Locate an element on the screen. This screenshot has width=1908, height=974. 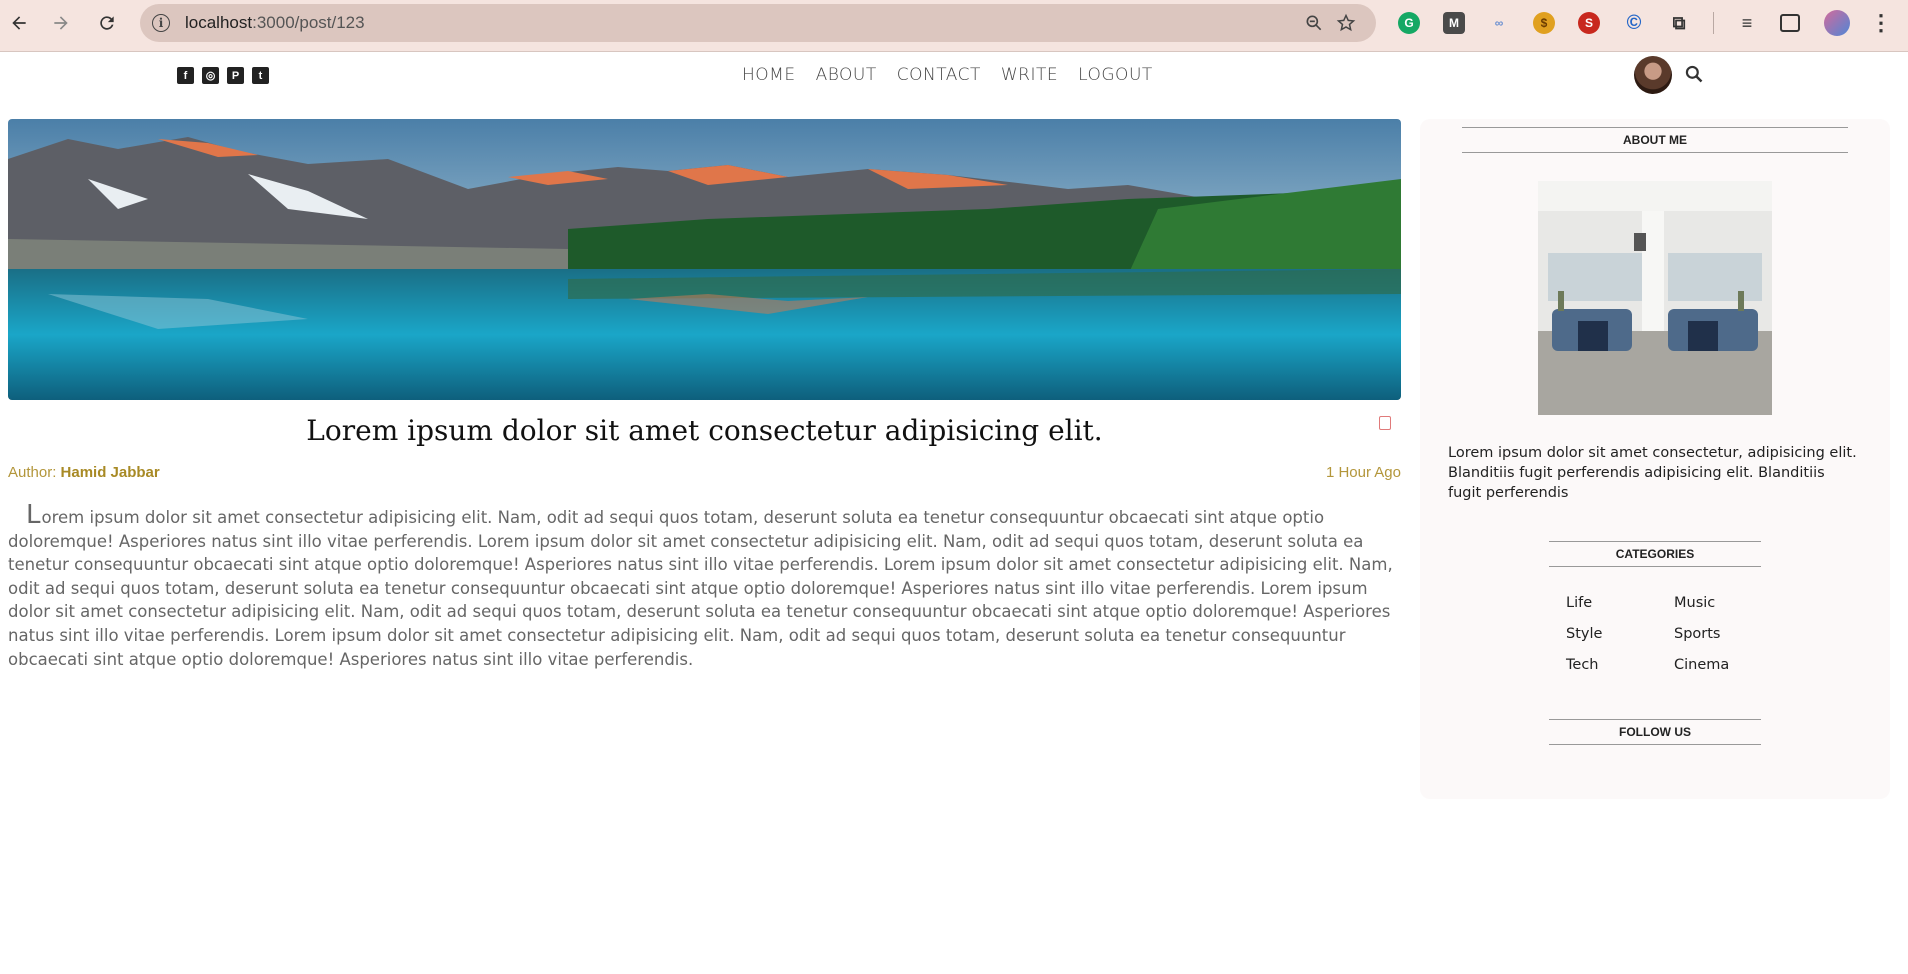
site-info-icon: i is located at coordinates (161, 23).